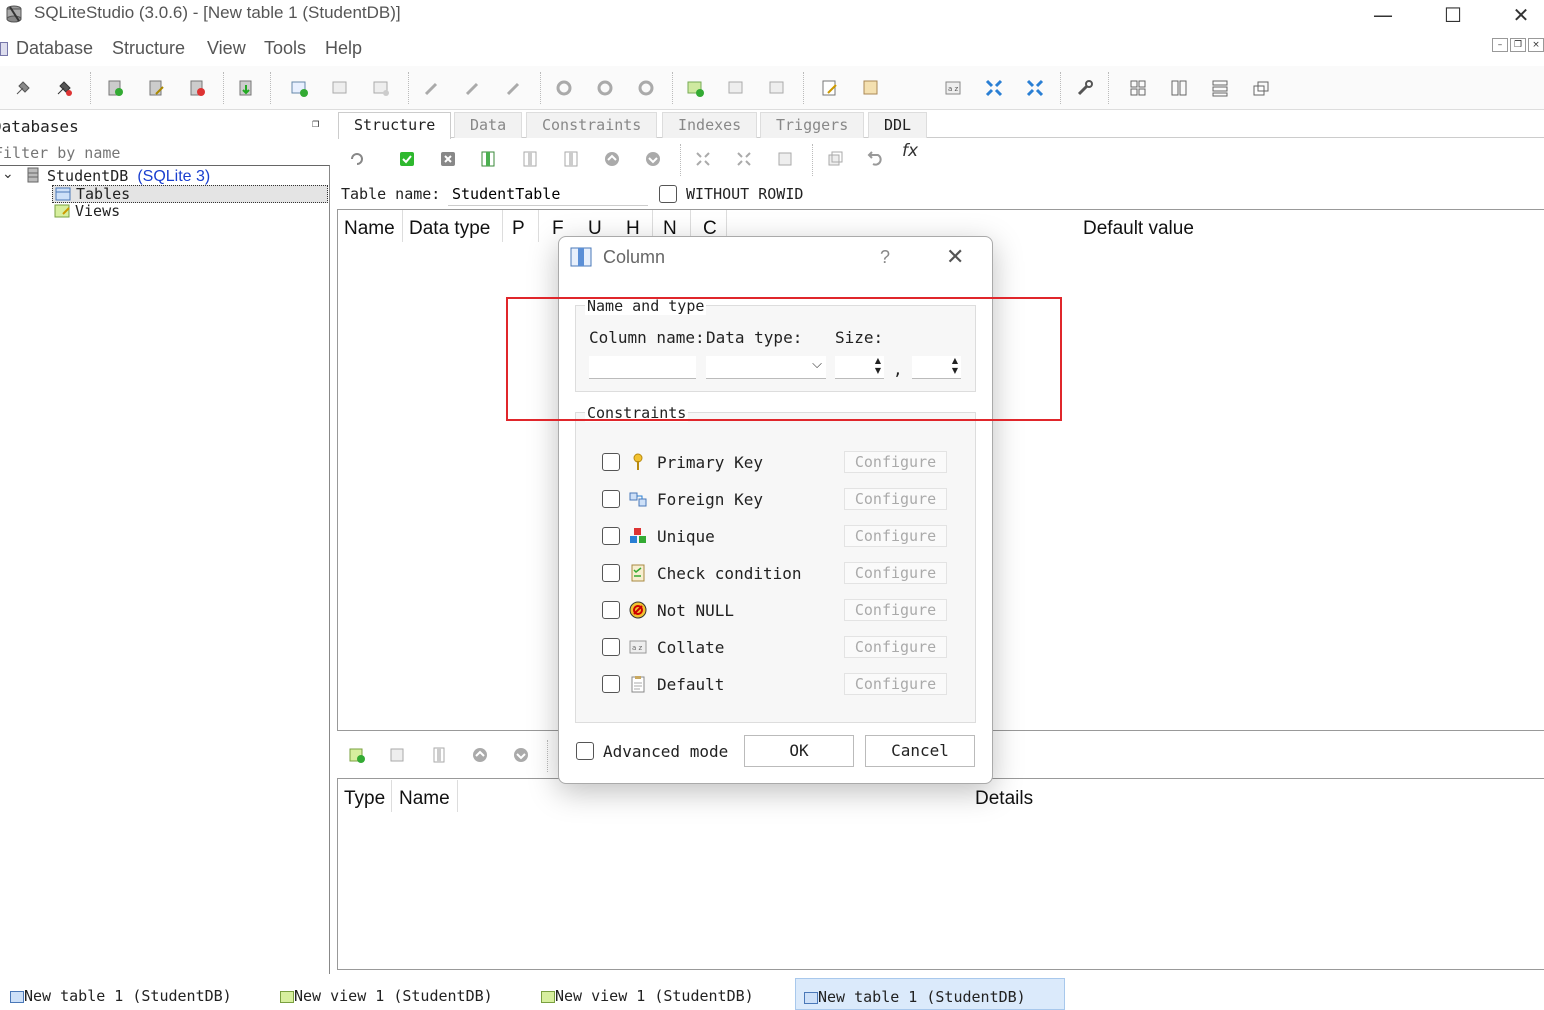  What do you see at coordinates (1521, 15) in the screenshot?
I see `close-button: ✕` at bounding box center [1521, 15].